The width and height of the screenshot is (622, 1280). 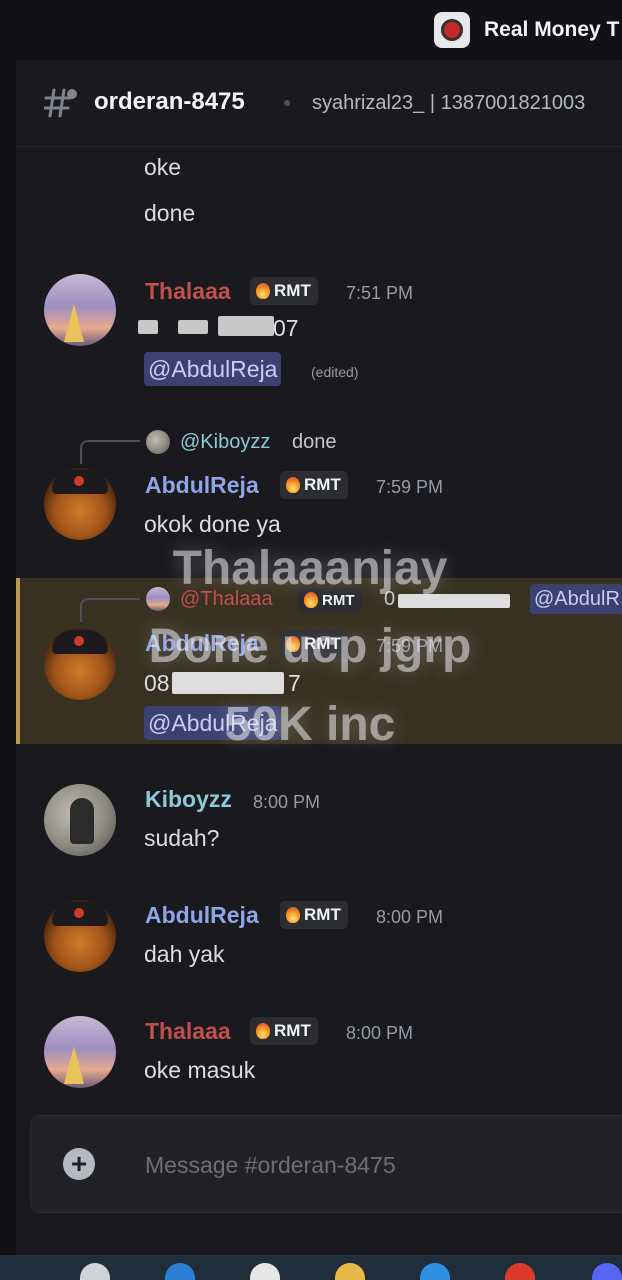 What do you see at coordinates (170, 213) in the screenshot?
I see `message-text: done` at bounding box center [170, 213].